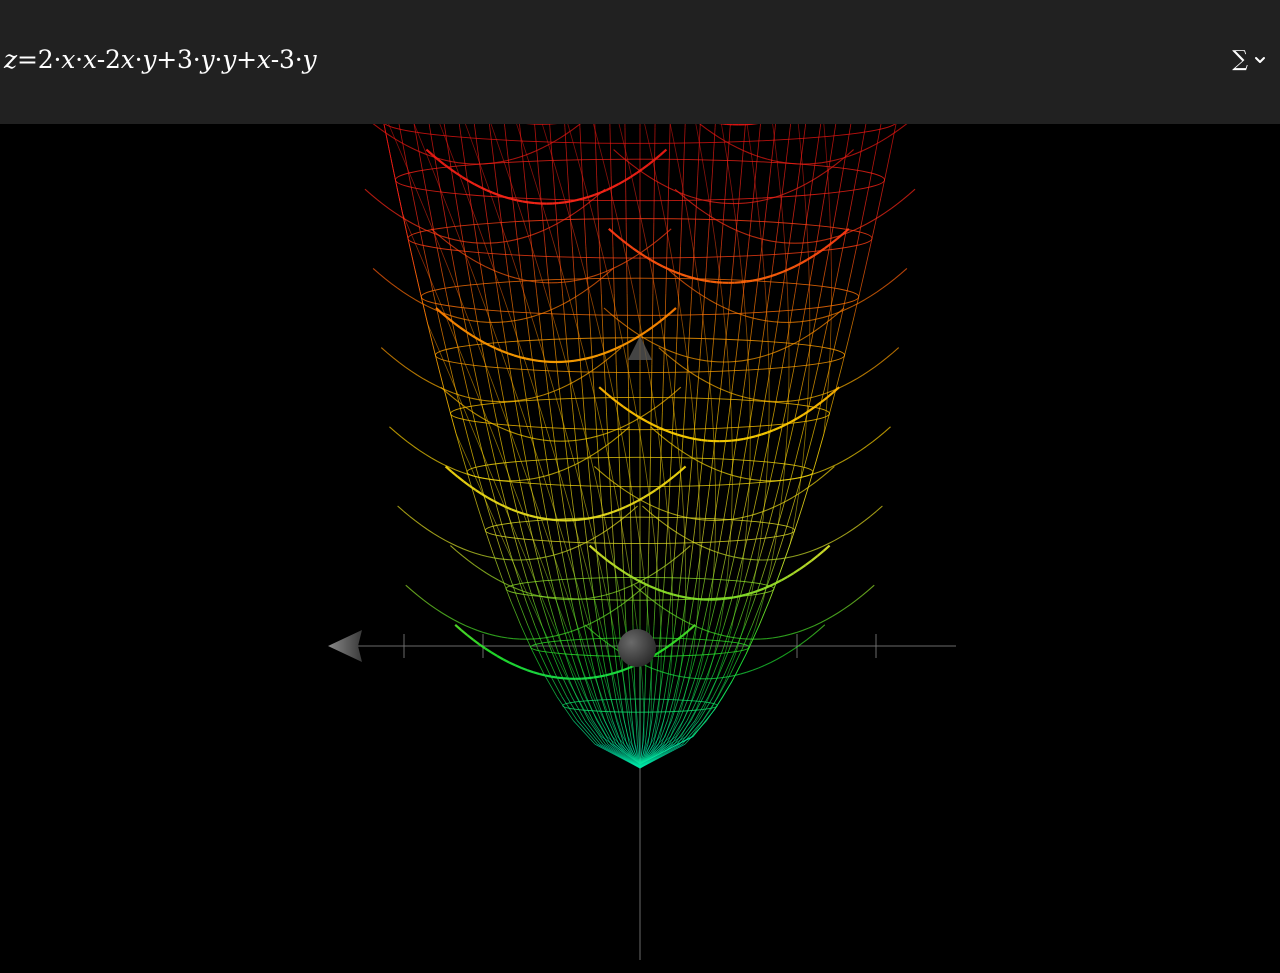 The width and height of the screenshot is (1280, 973). What do you see at coordinates (160, 60) in the screenshot?
I see `equation-display: z=2·x·x-2x·y+3·y·y+x-3·y` at bounding box center [160, 60].